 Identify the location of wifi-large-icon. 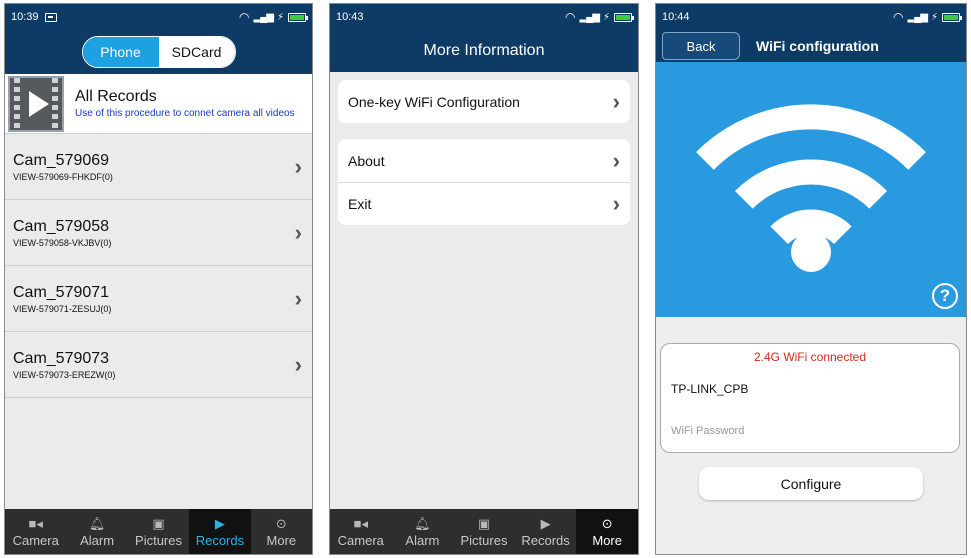
(811, 188).